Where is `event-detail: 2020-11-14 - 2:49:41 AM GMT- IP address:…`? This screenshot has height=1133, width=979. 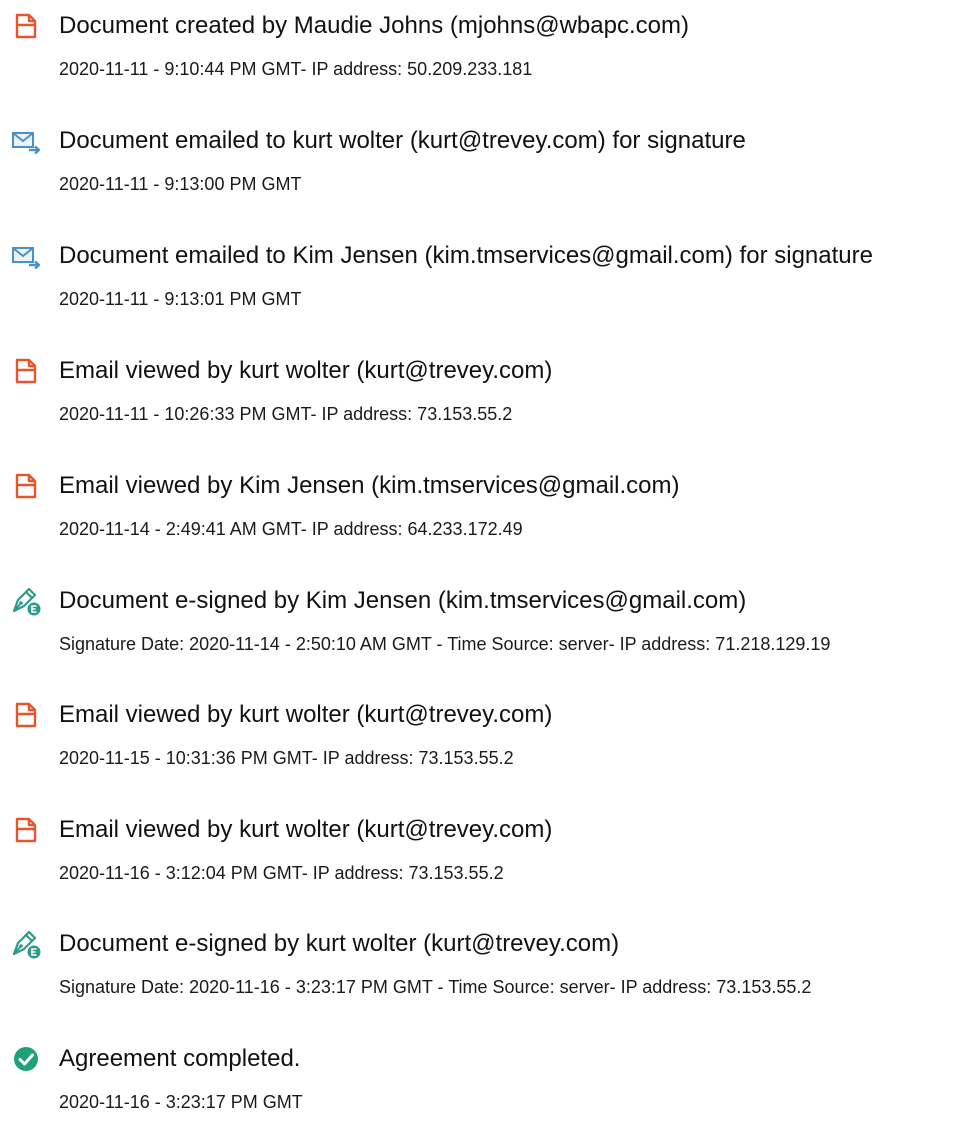
event-detail: 2020-11-14 - 2:49:41 AM GMT- IP address:… is located at coordinates (291, 529).